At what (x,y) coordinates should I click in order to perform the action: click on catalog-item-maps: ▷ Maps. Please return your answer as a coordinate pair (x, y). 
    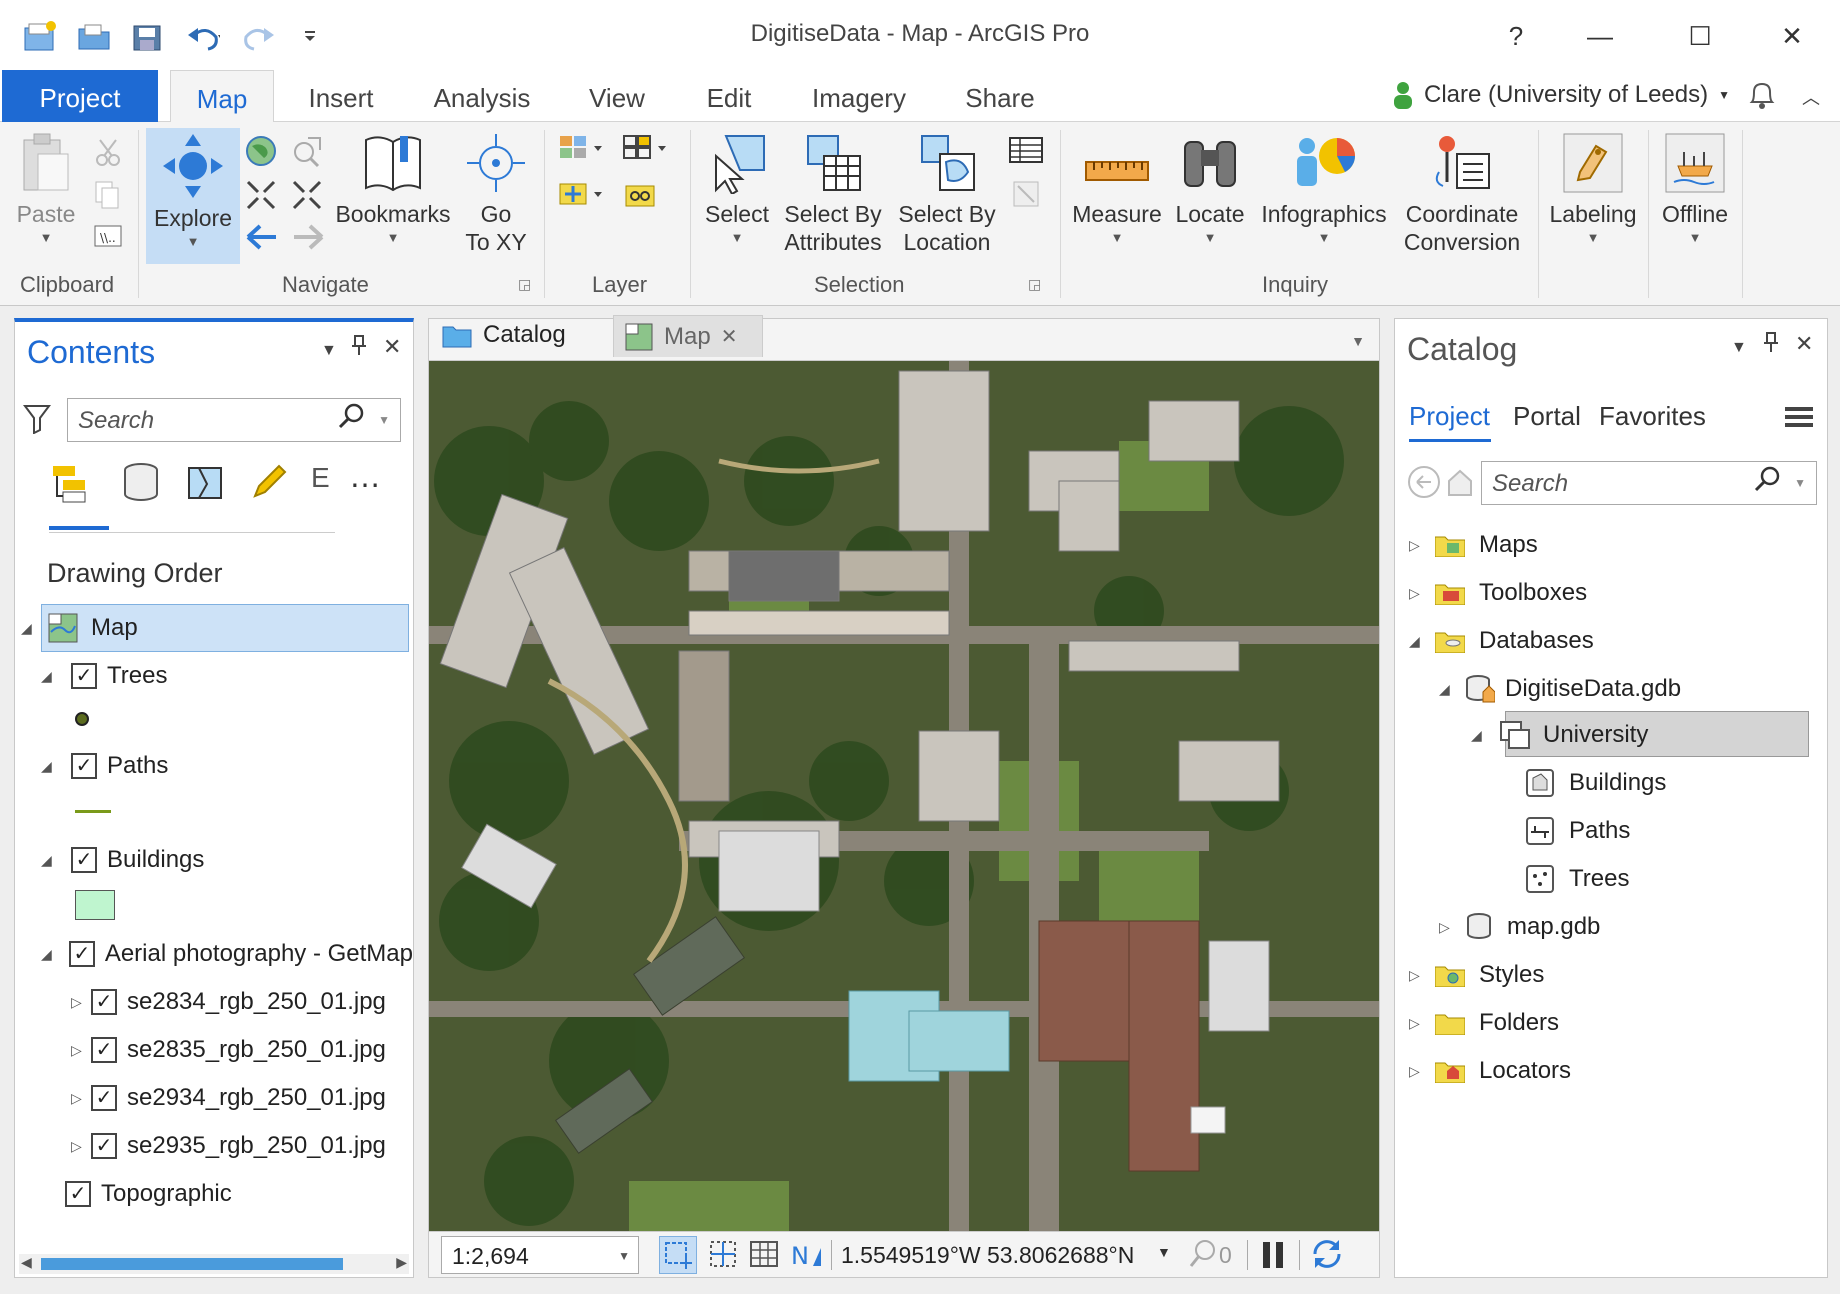
    Looking at the image, I should click on (1473, 545).